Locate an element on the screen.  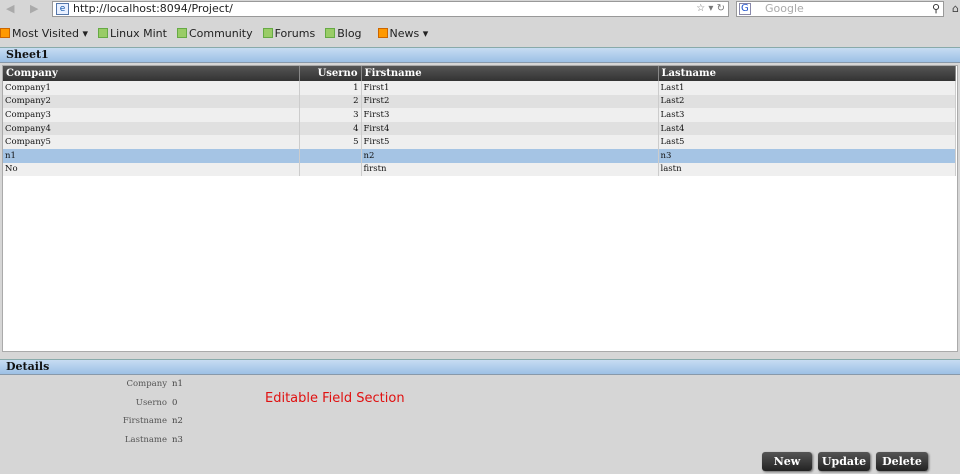
firstname-label: Firstname is located at coordinates (144, 421).